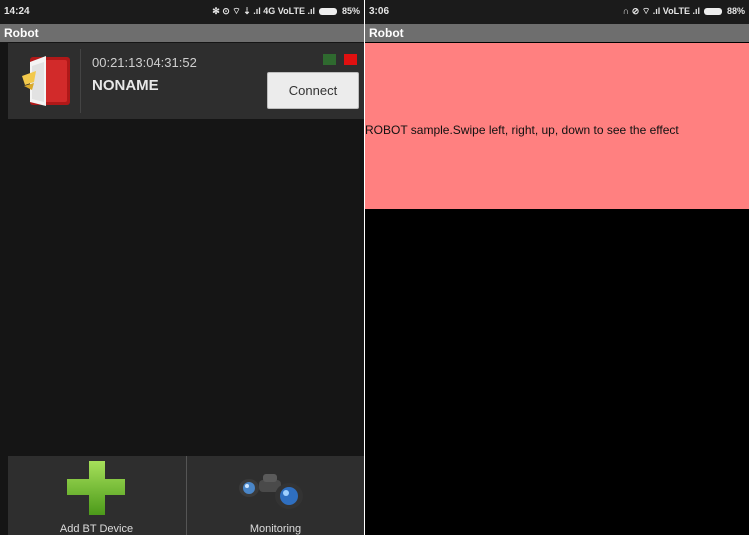 This screenshot has width=749, height=535. I want to click on status-indicators: ∩ ⊘ ⌔ .ıl VoLTE .ıl, so click(661, 11).